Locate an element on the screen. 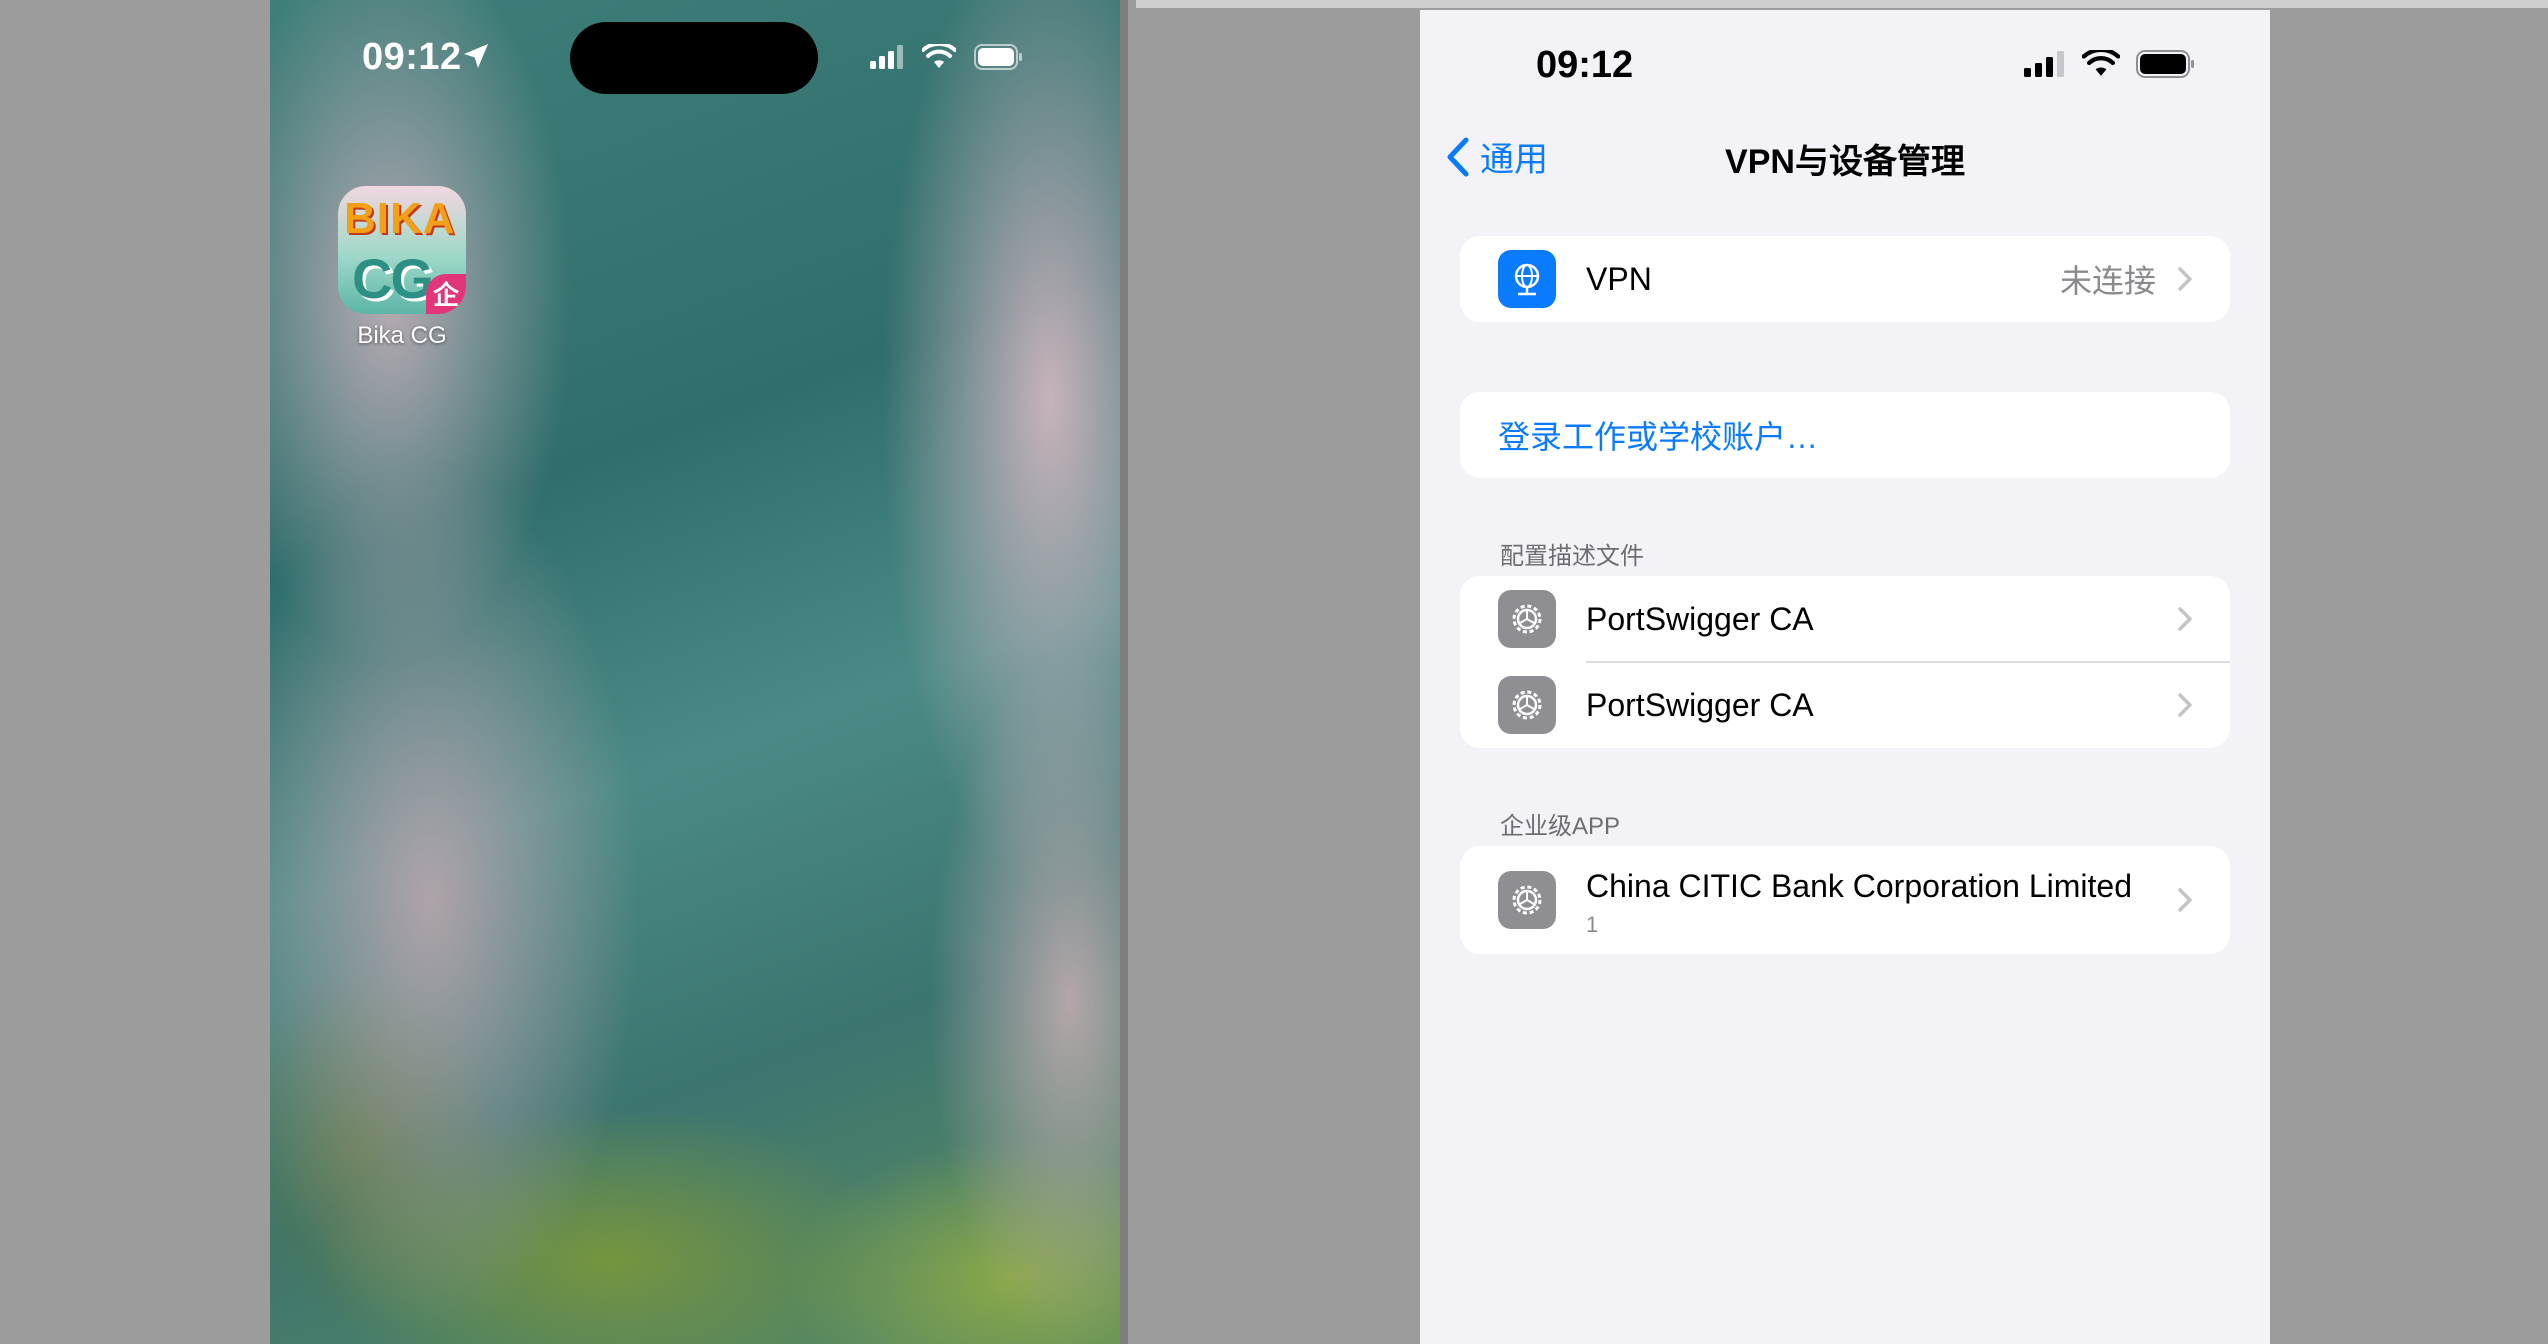 This screenshot has height=1344, width=2548. enterprise-group: China CITIC Bank Corporation Limited 1 is located at coordinates (1845, 900).